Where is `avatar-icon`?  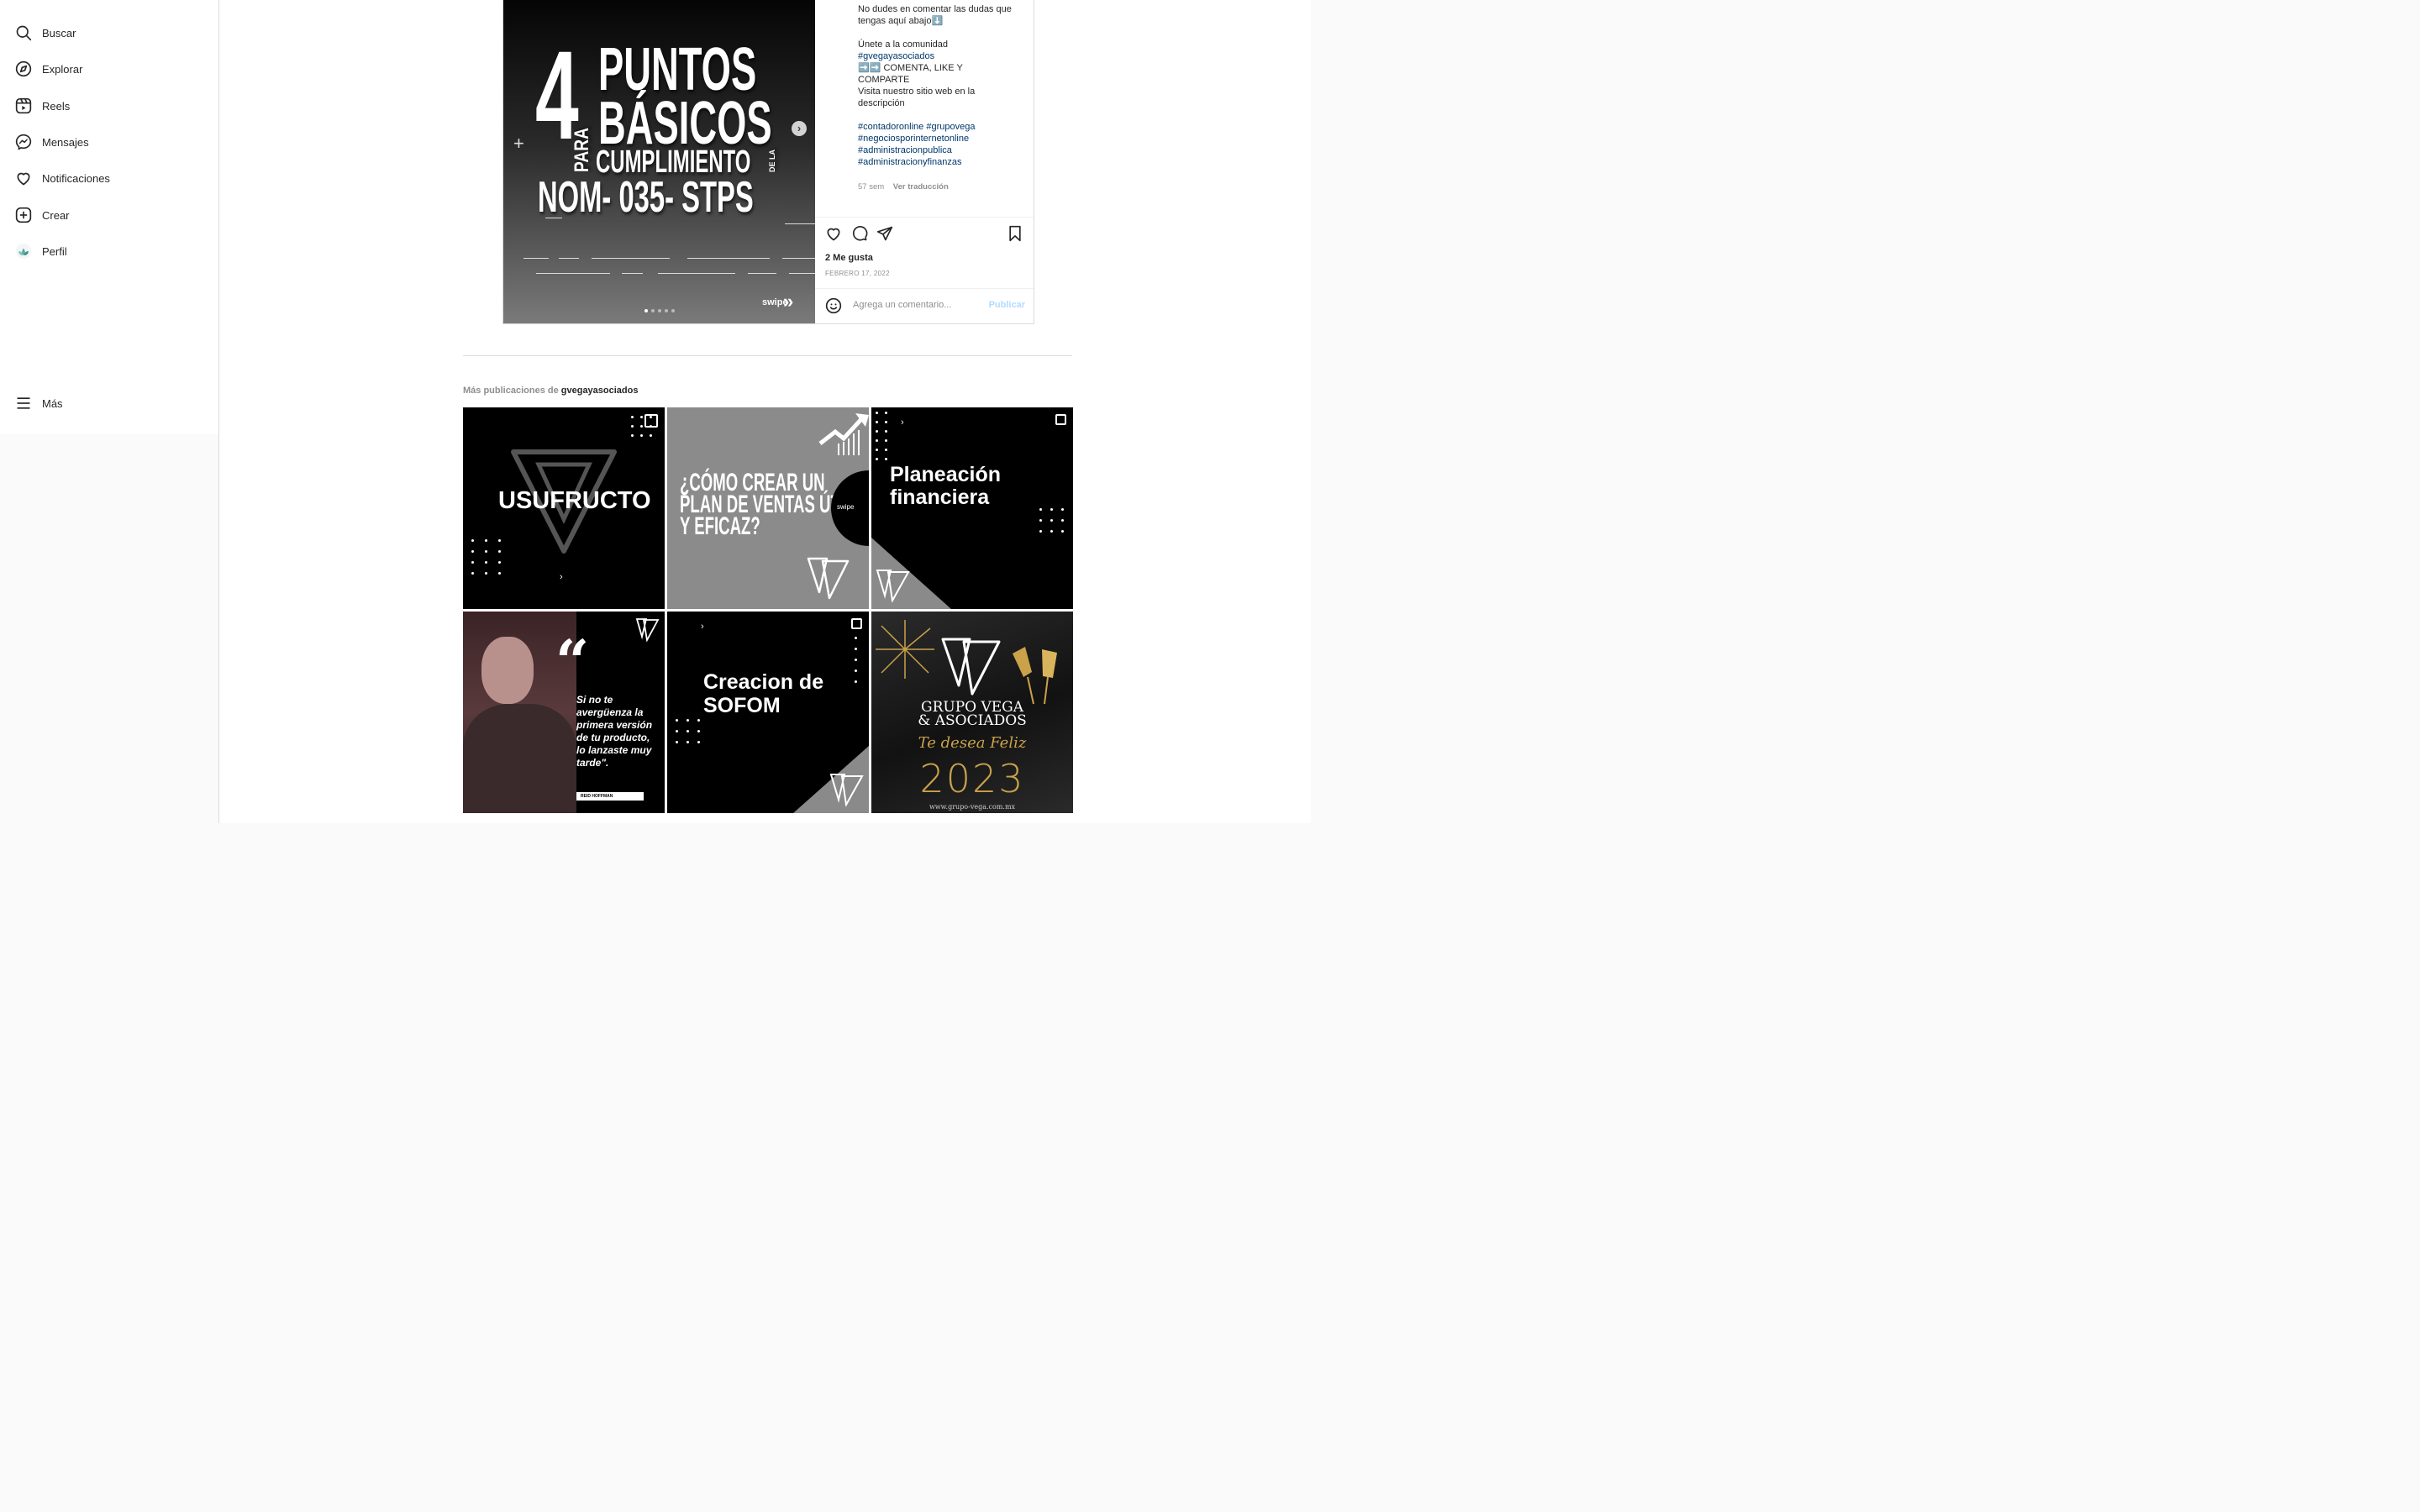
avatar-icon is located at coordinates (23, 251).